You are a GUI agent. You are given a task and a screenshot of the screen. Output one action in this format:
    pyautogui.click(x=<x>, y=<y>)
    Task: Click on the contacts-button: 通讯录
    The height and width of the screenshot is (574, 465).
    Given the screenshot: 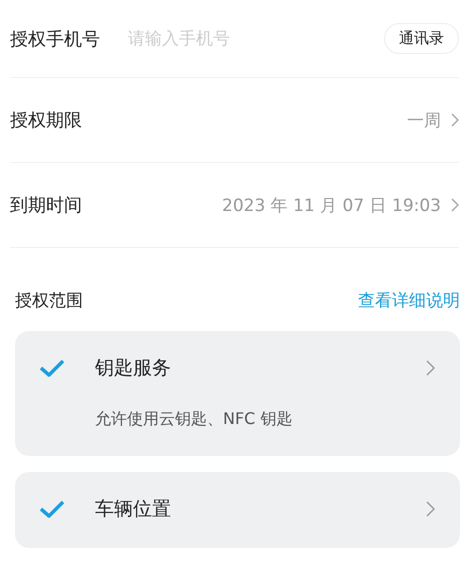 What is the action you would take?
    pyautogui.click(x=421, y=38)
    